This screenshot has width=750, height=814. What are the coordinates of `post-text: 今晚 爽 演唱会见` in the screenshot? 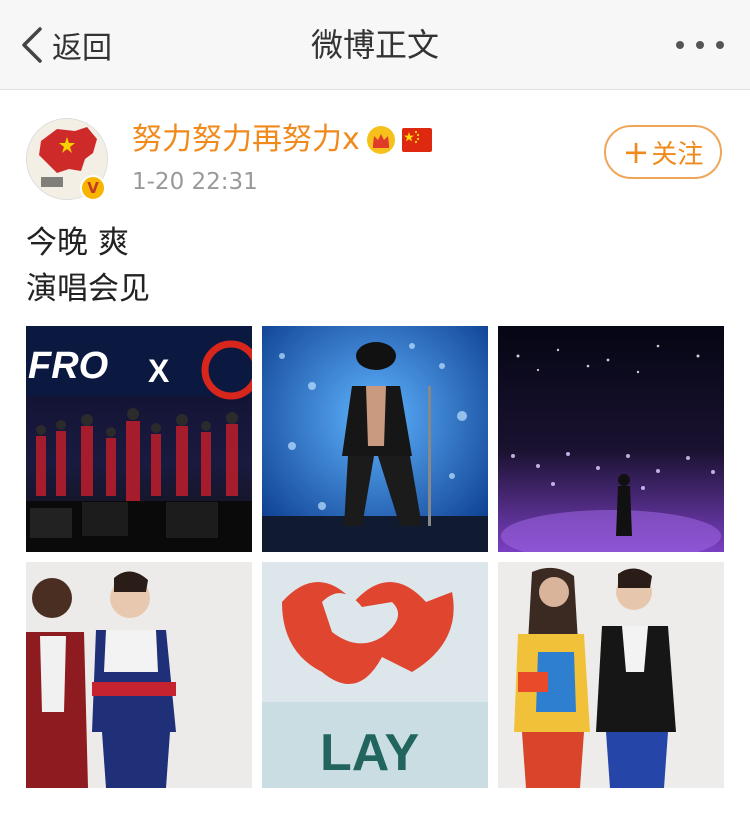 It's located at (88, 266).